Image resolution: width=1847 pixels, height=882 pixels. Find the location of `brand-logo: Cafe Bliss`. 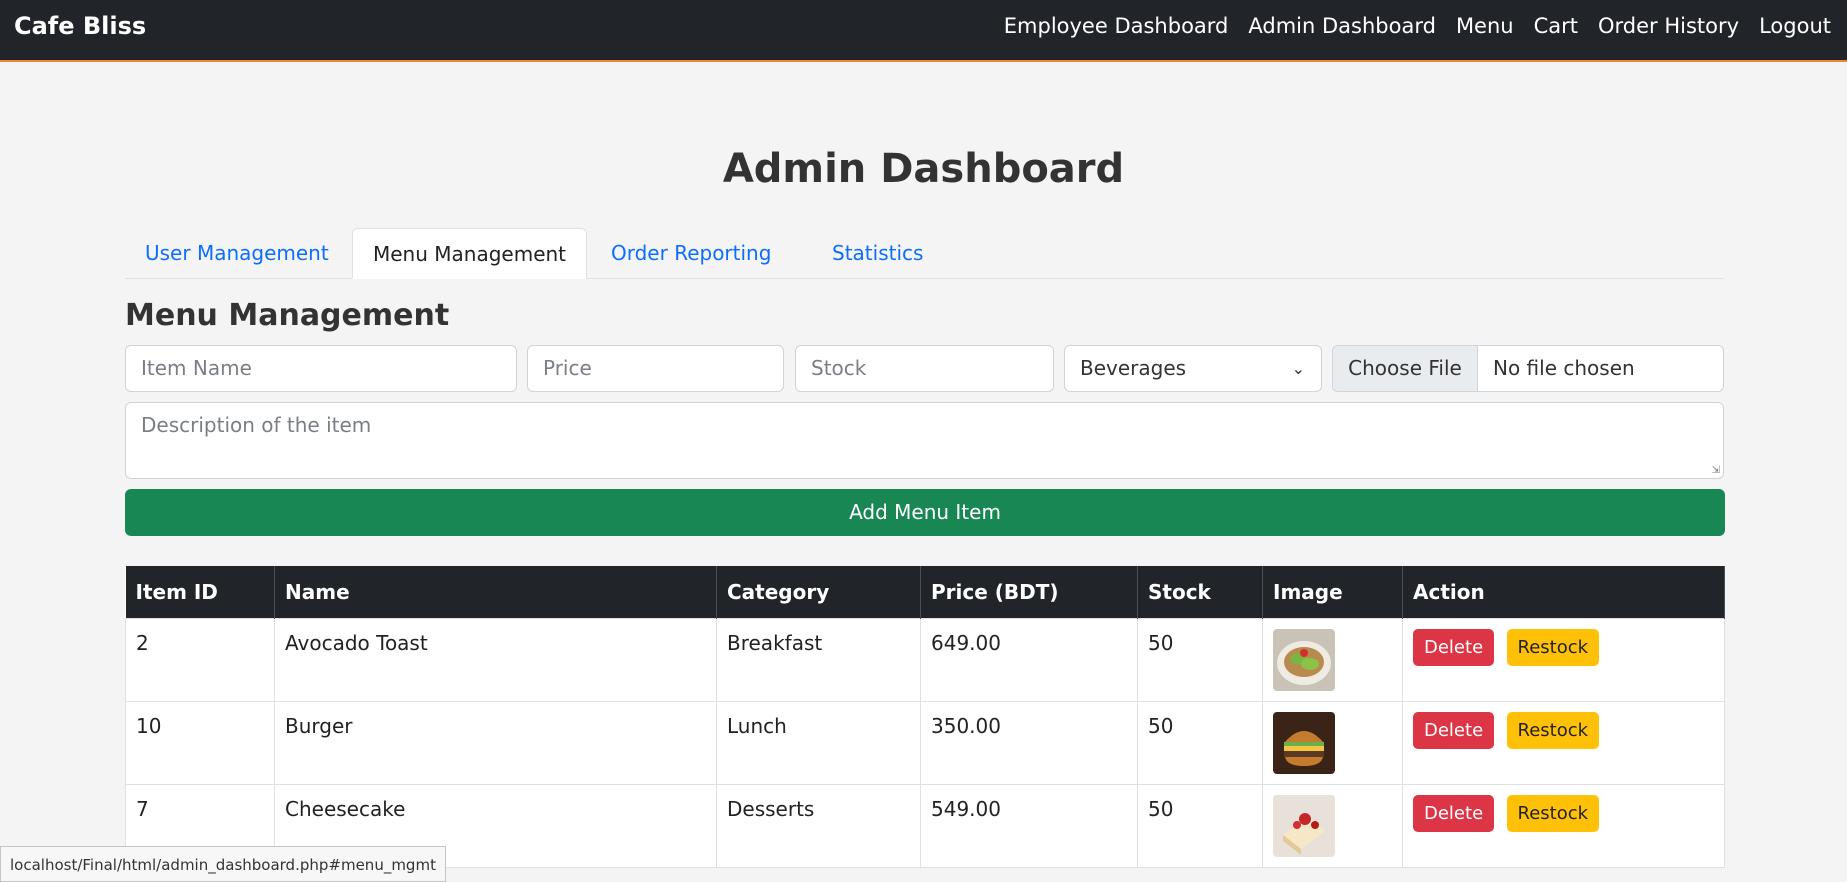

brand-logo: Cafe Bliss is located at coordinates (80, 26).